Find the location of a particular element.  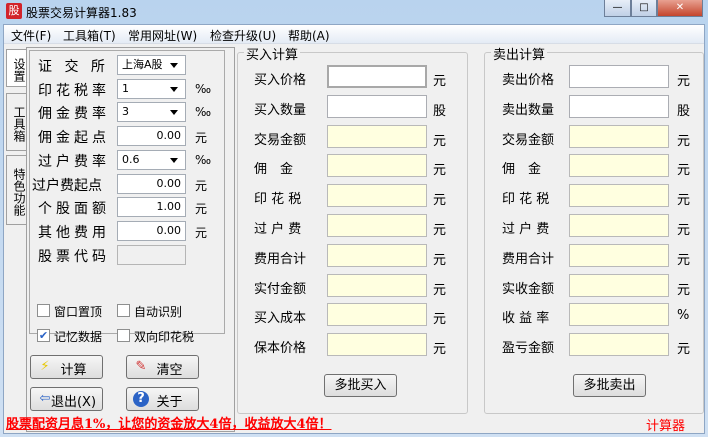

setting-select: 上海A股 is located at coordinates (151, 65).